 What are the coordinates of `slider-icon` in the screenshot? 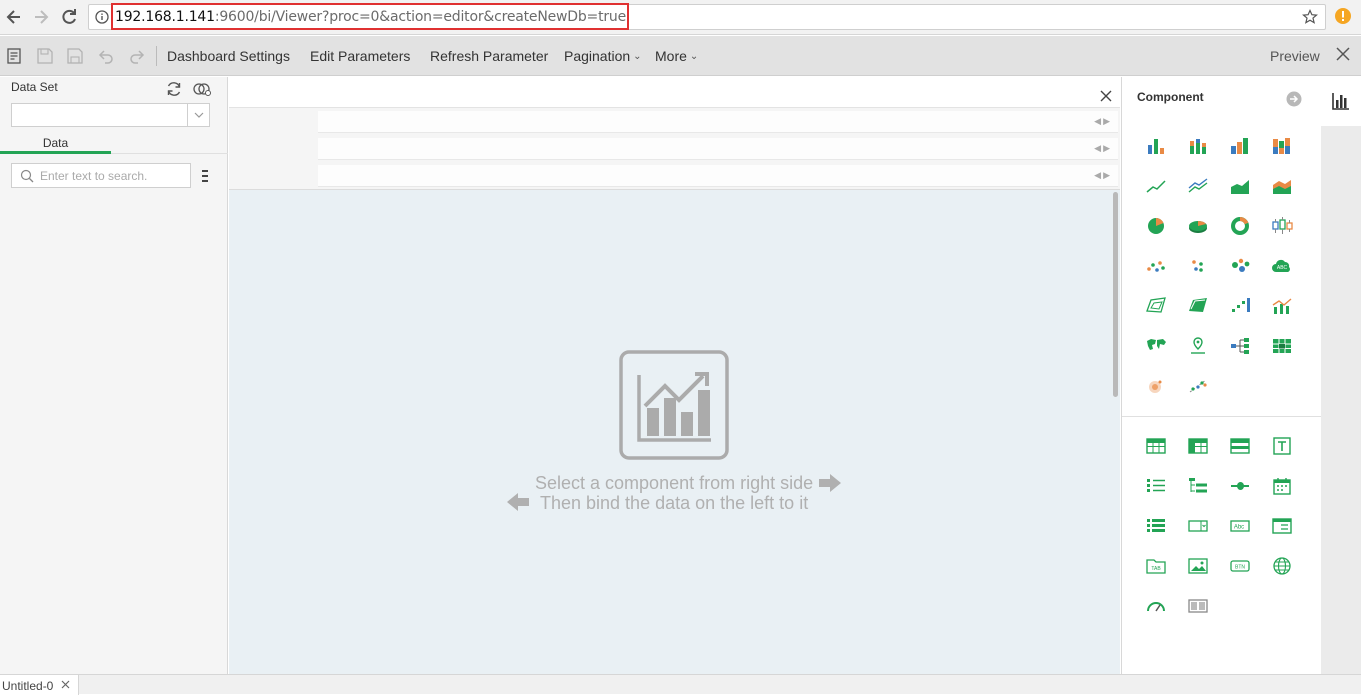 It's located at (1240, 486).